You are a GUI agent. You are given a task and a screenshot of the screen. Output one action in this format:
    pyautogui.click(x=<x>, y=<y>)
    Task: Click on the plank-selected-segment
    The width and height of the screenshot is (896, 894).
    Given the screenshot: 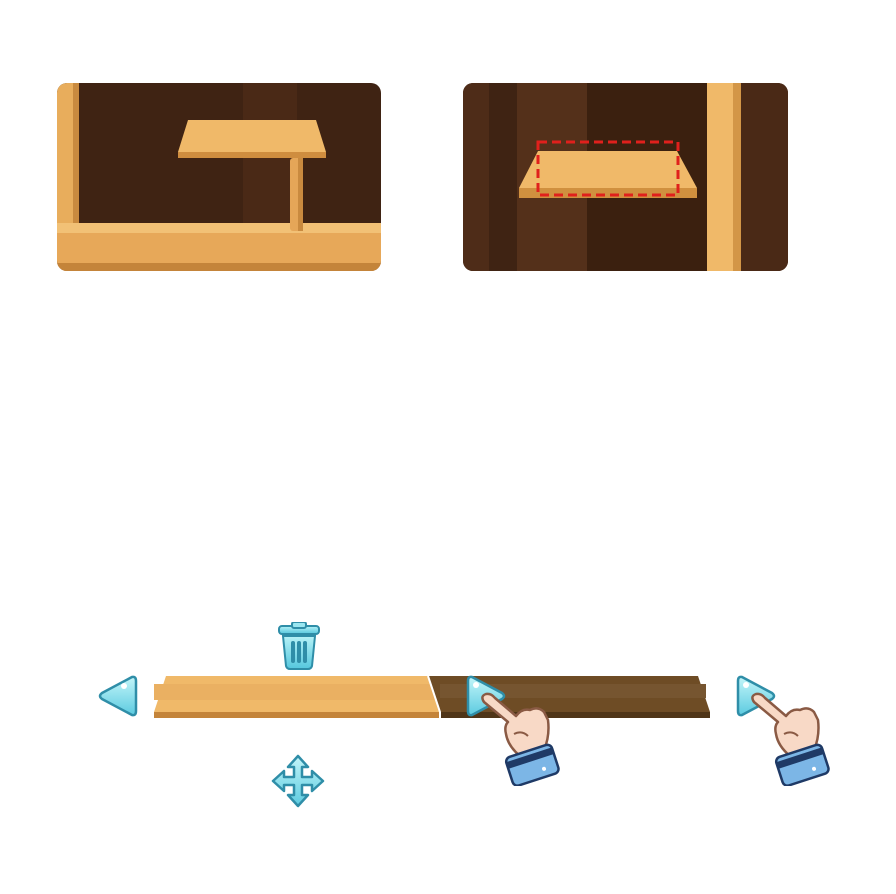 What is the action you would take?
    pyautogui.click(x=297, y=697)
    